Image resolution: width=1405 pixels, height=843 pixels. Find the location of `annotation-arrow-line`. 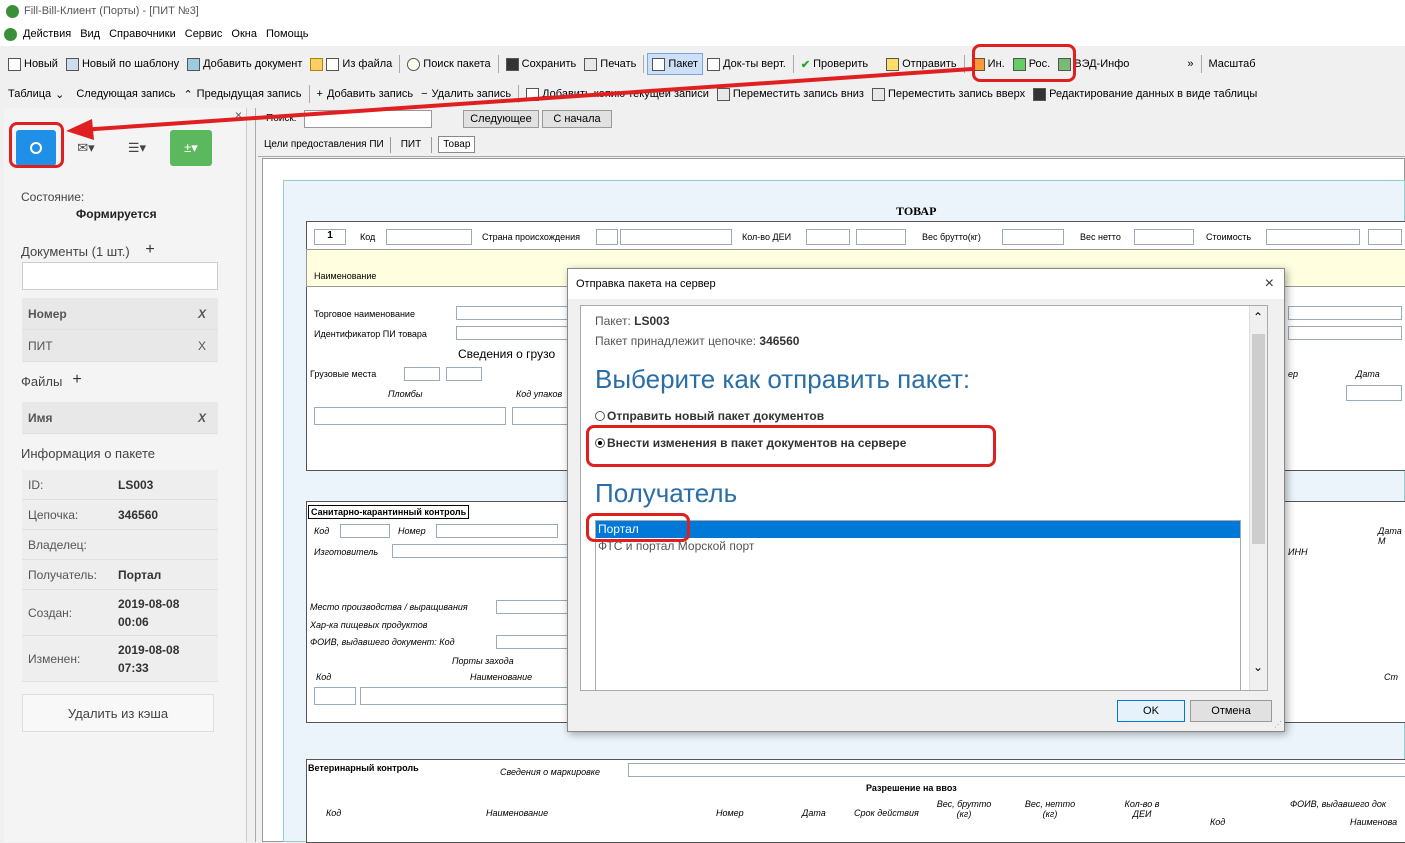

annotation-arrow-line is located at coordinates (526, 99).